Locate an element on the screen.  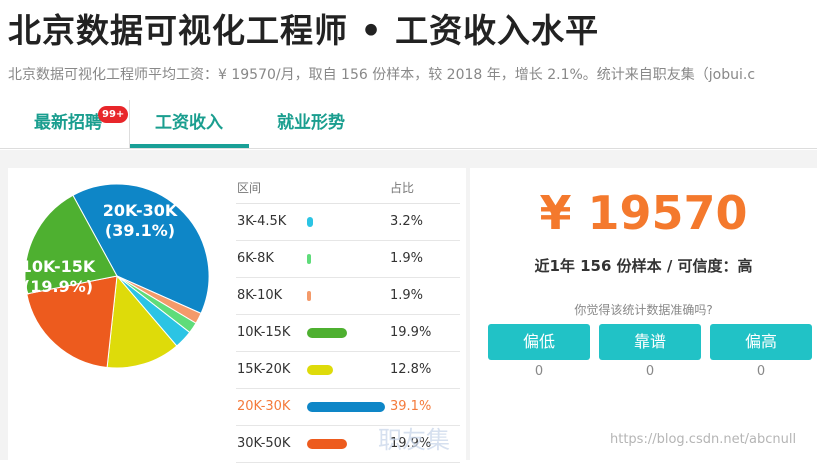
table-row: 8K-10K 1.9% is located at coordinates (348, 296).